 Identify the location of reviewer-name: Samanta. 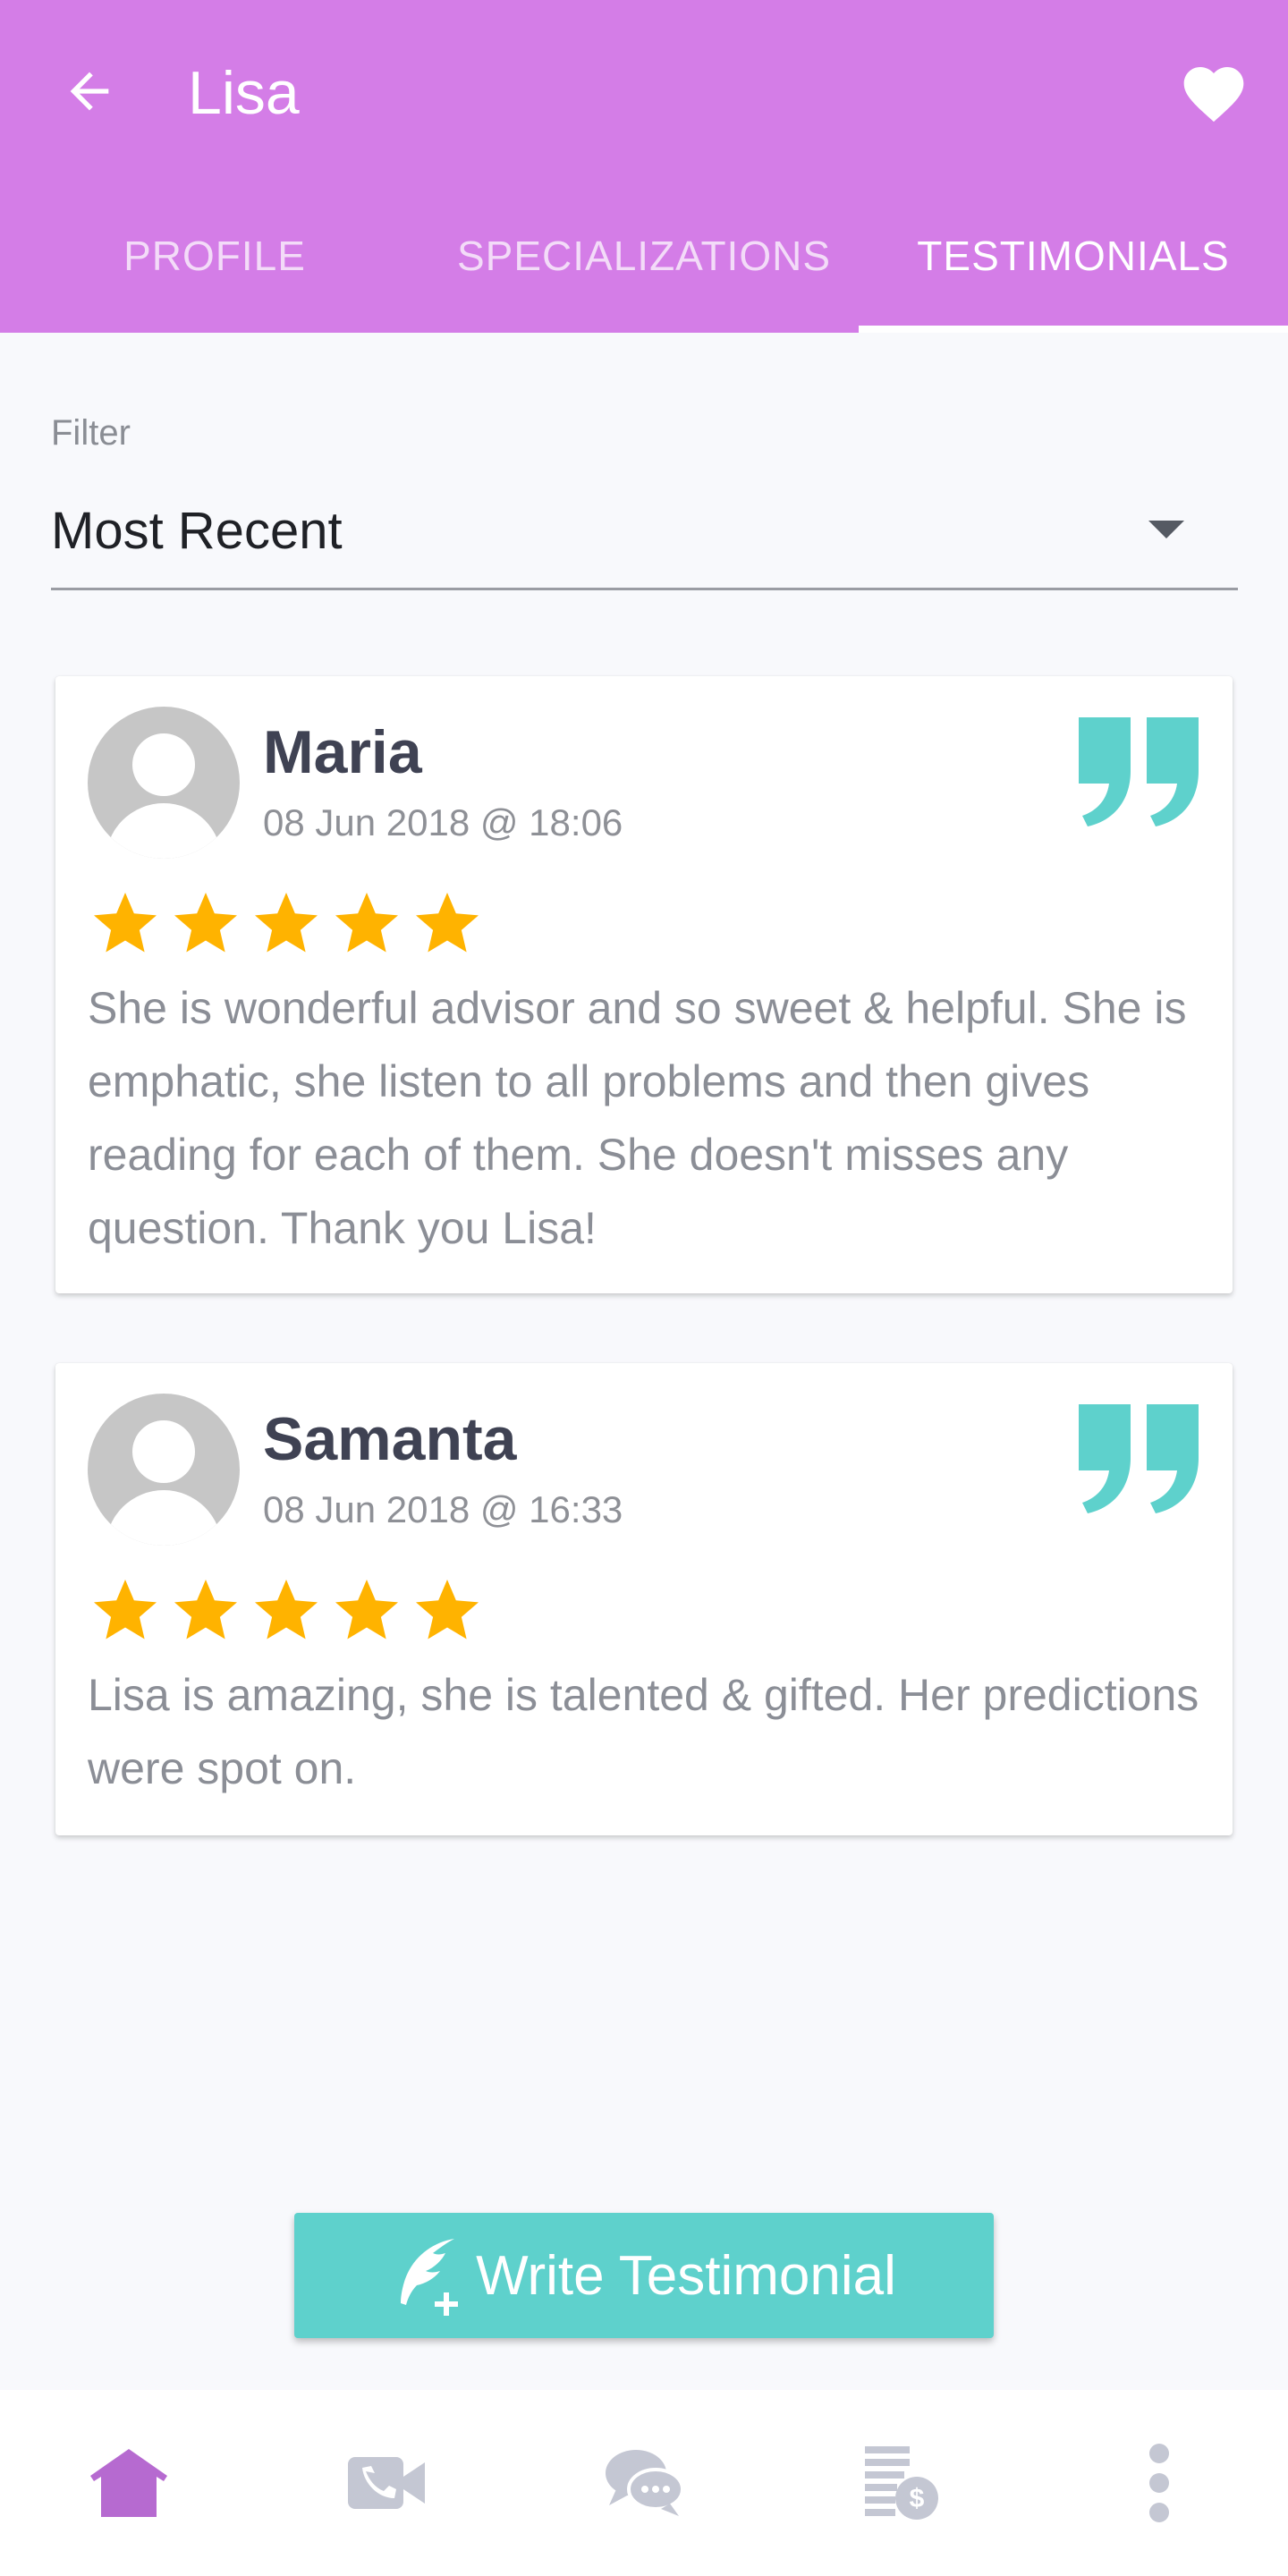
(390, 1439).